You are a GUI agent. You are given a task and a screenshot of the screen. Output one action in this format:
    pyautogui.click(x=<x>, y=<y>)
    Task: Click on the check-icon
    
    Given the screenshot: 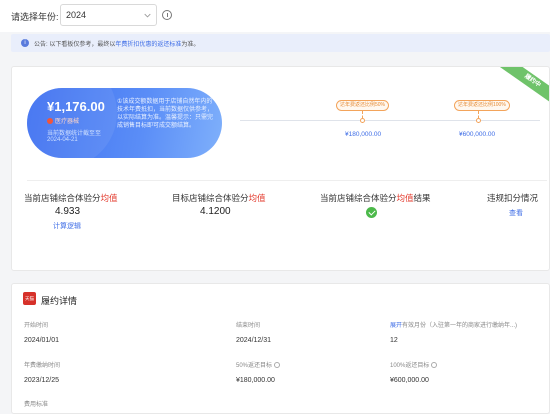 What is the action you would take?
    pyautogui.click(x=371, y=212)
    